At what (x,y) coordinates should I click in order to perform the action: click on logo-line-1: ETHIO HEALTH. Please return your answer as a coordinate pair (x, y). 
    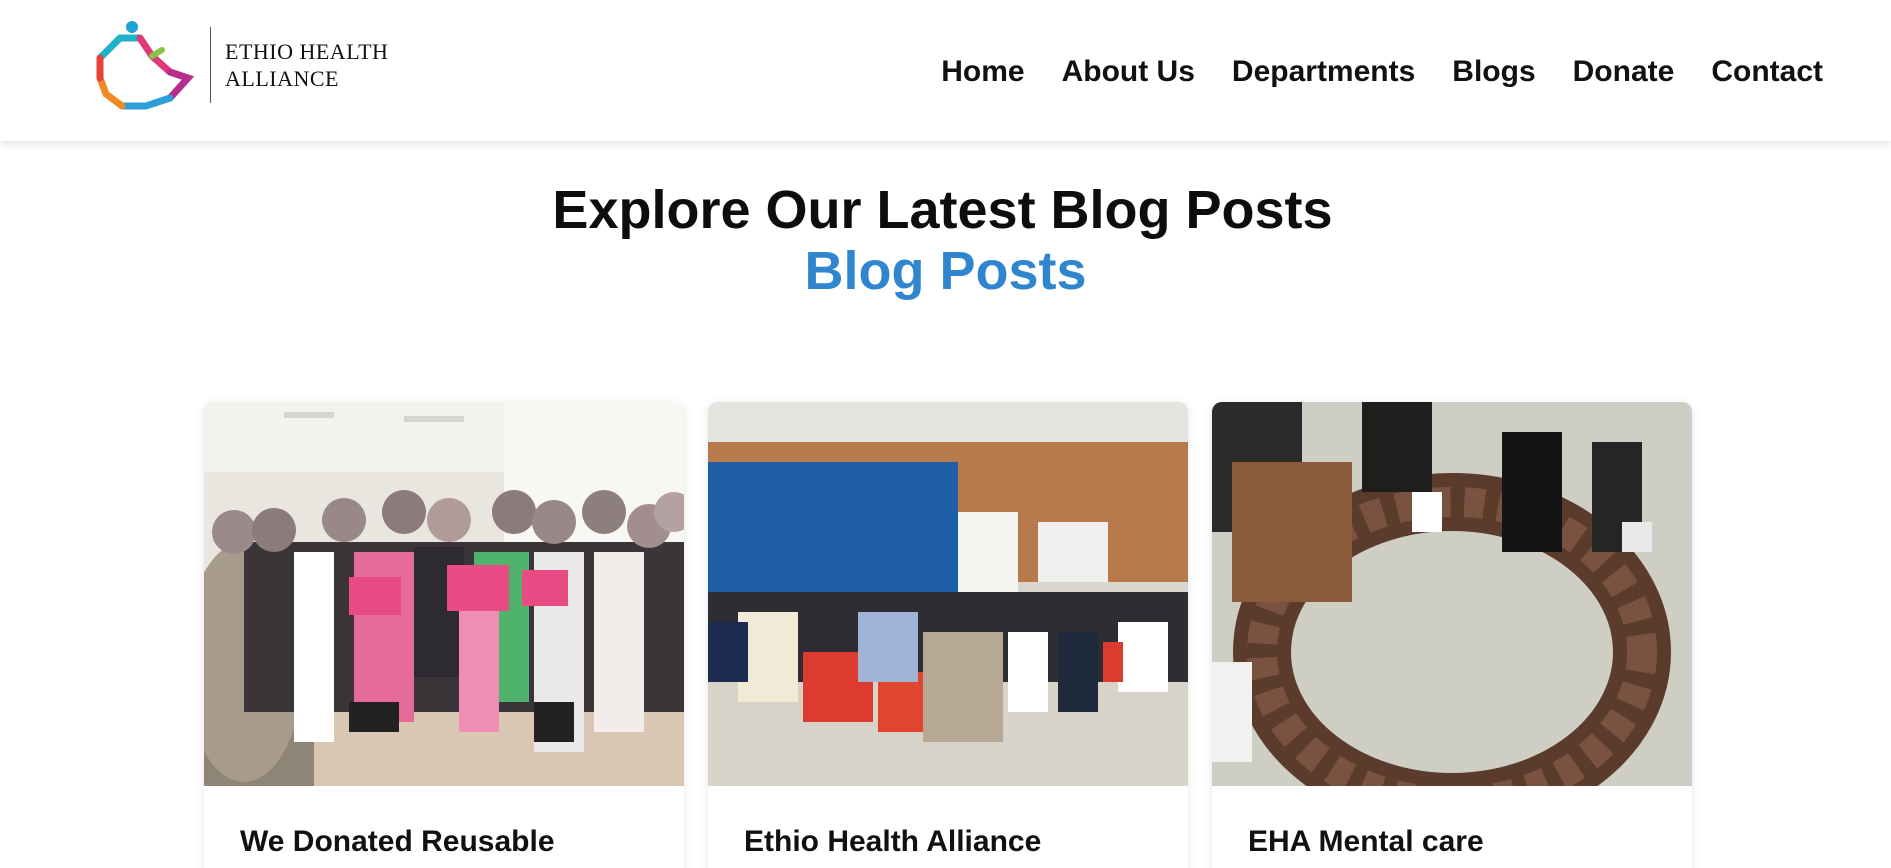
    Looking at the image, I should click on (307, 51).